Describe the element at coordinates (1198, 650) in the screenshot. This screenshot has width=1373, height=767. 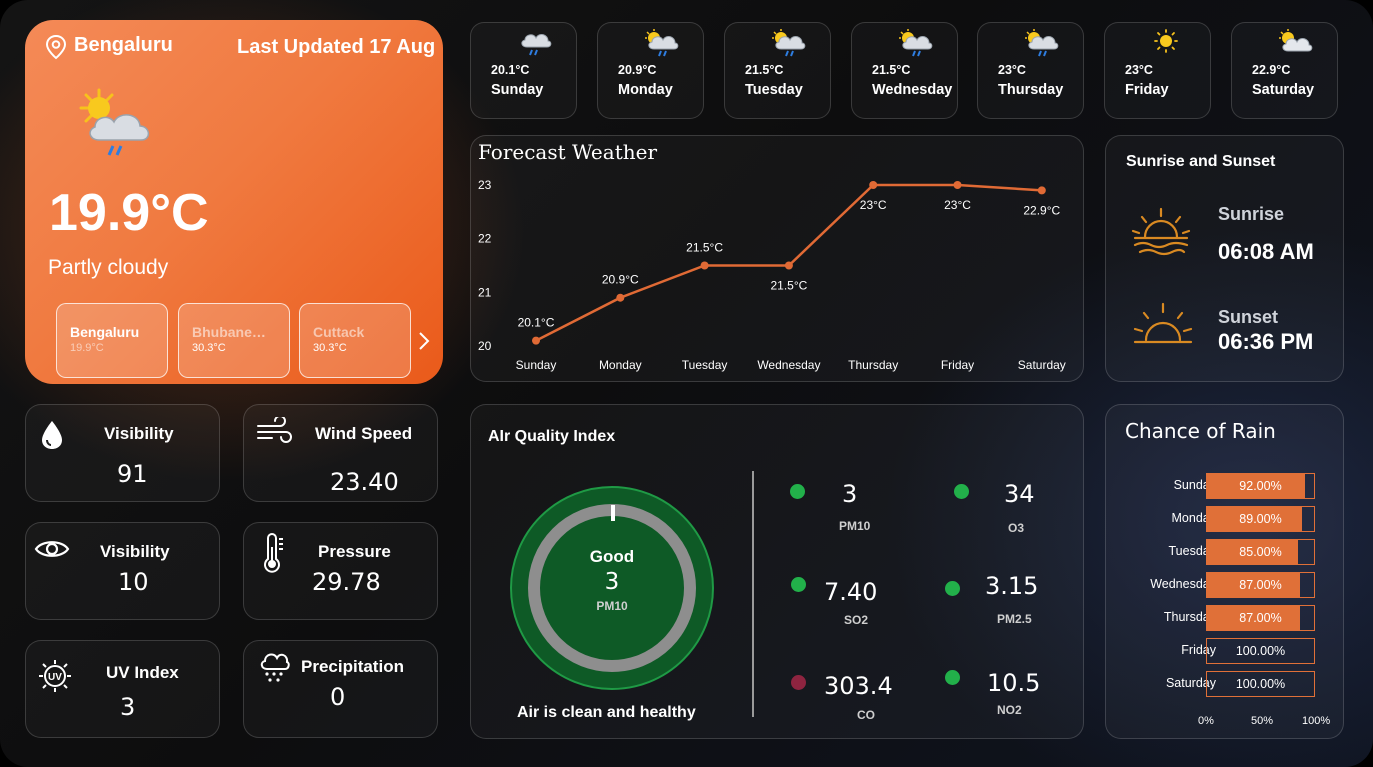
I see `rain-day-label: Friday` at that location.